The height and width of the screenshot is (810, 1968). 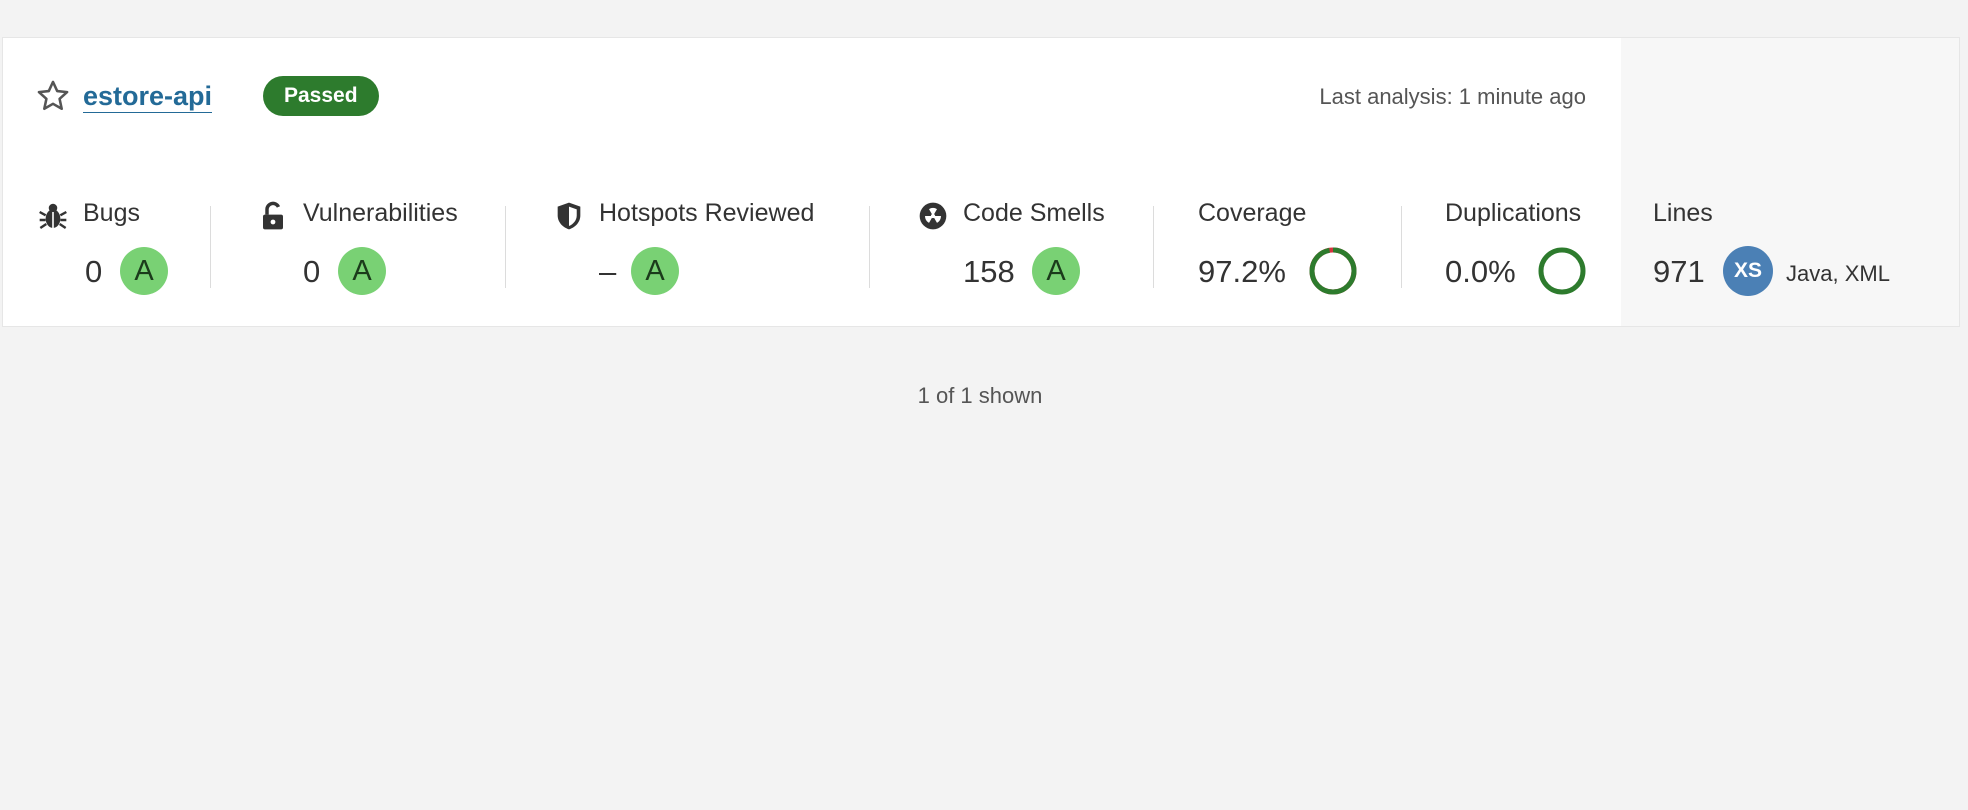 What do you see at coordinates (1333, 271) in the screenshot?
I see `coverage-donut` at bounding box center [1333, 271].